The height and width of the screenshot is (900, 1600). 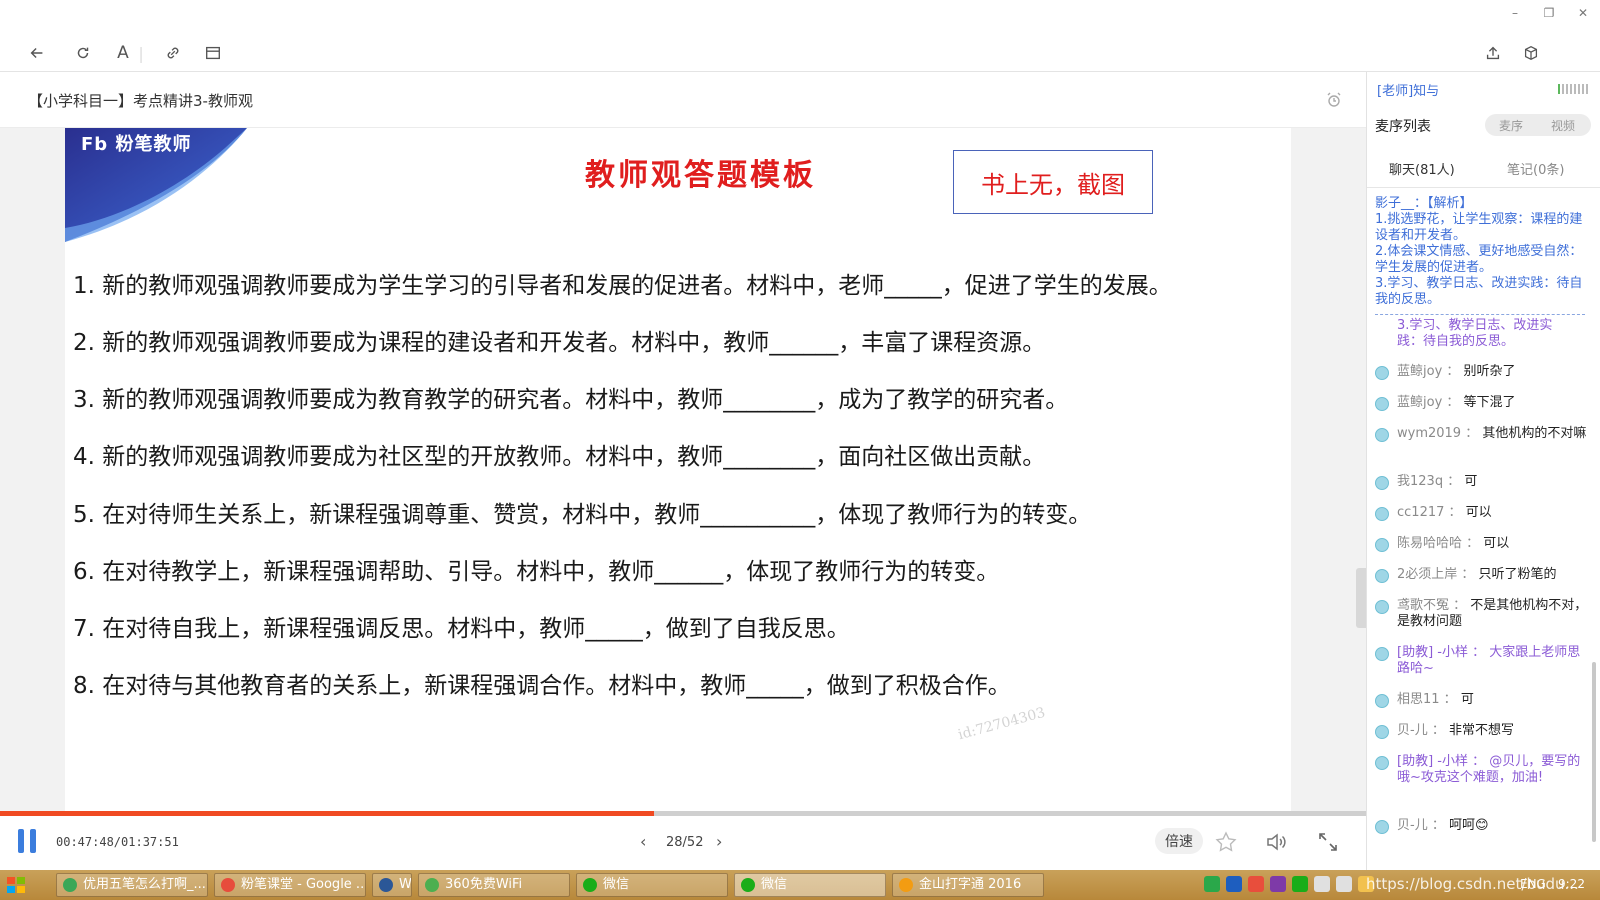 What do you see at coordinates (173, 53) in the screenshot?
I see `link-icon` at bounding box center [173, 53].